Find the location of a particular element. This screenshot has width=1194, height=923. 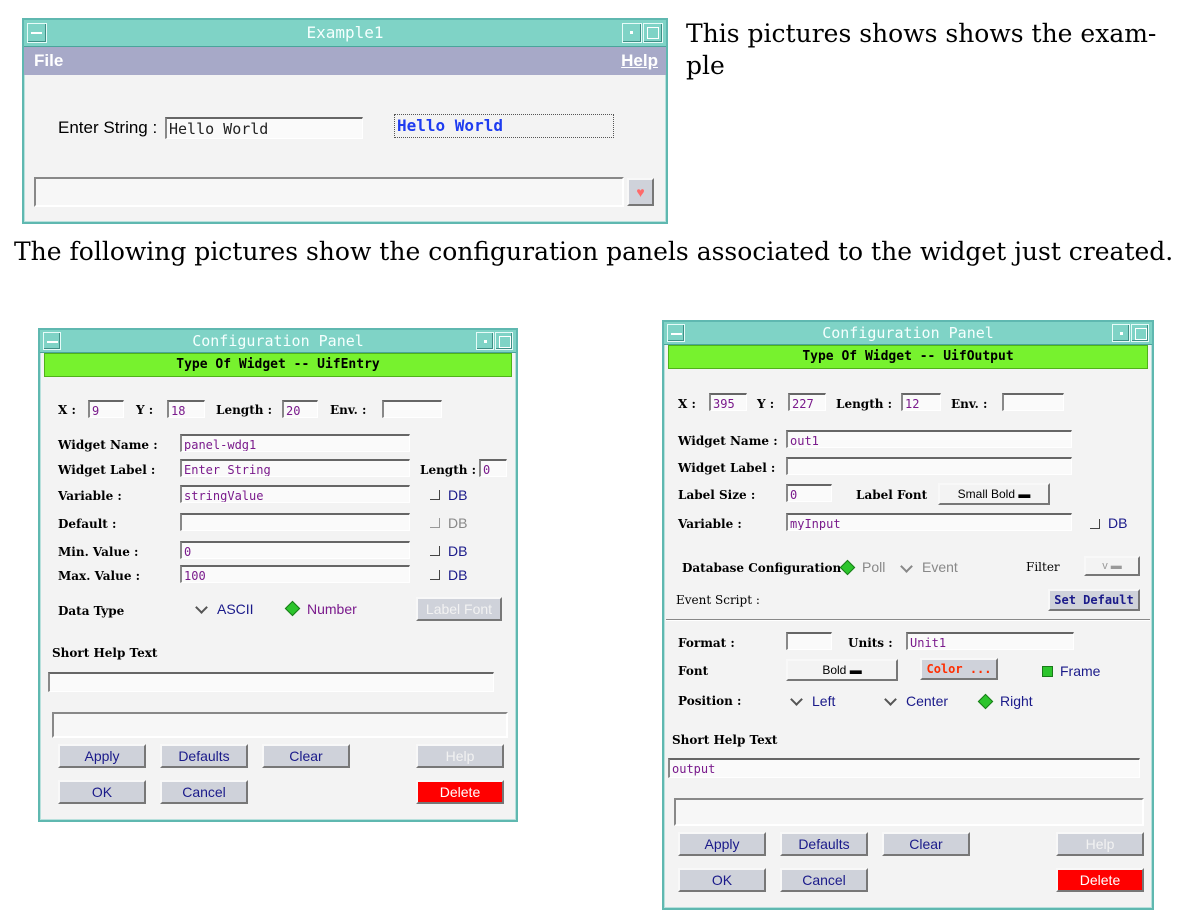

set-default-button: Set Default is located at coordinates (1094, 600).